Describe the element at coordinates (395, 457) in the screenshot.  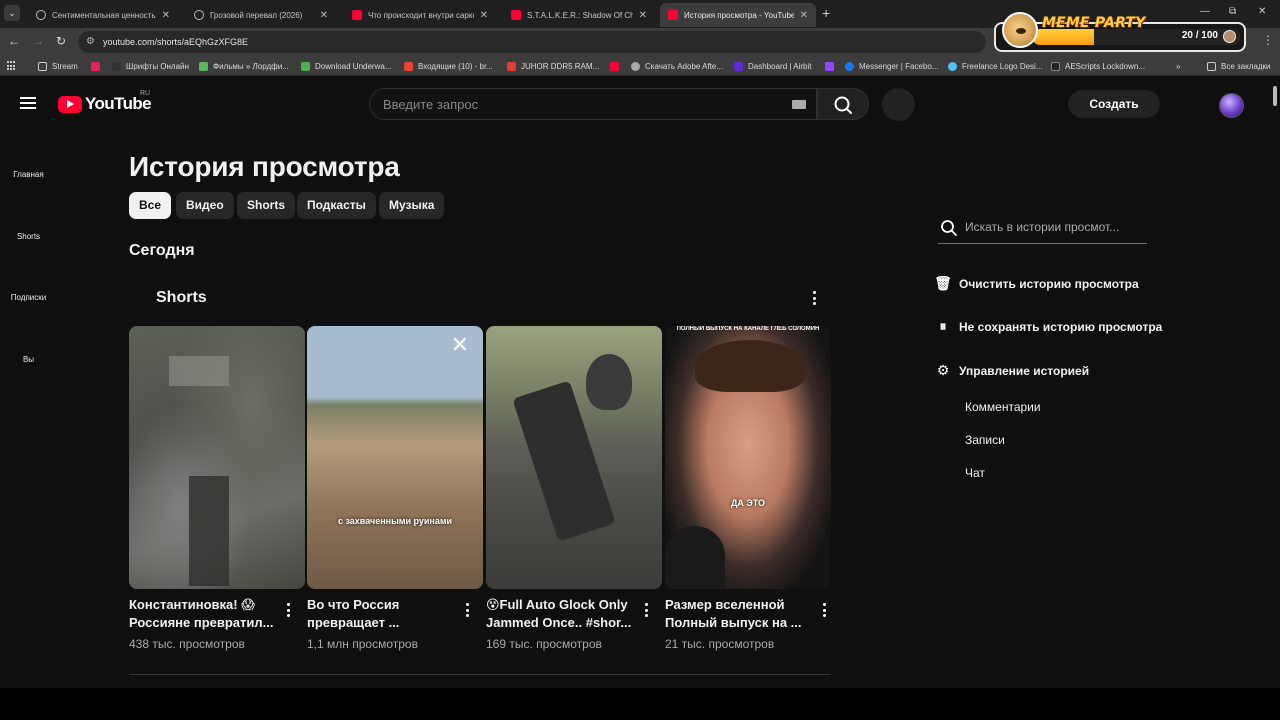
I see `short-thumbnail: ✕ с захваченными руинами` at that location.